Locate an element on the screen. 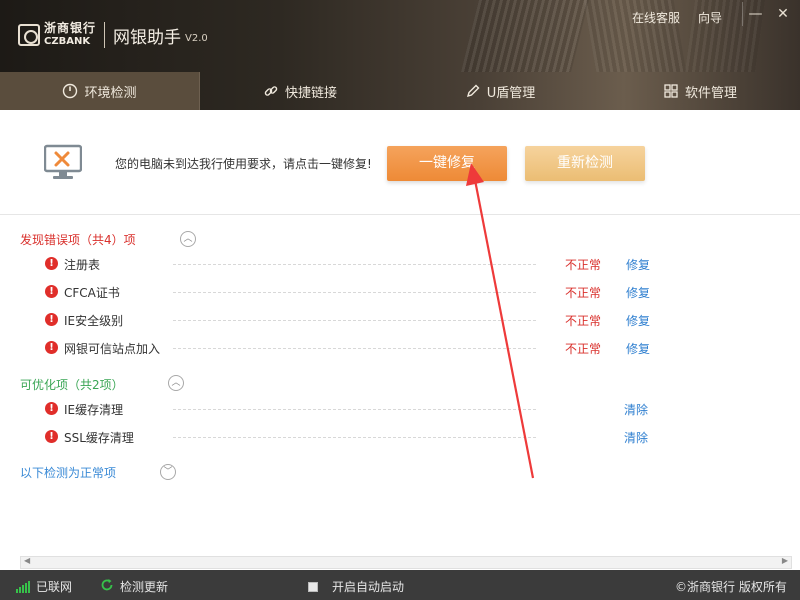  autostart-option: 开启自动启动 is located at coordinates (356, 586).